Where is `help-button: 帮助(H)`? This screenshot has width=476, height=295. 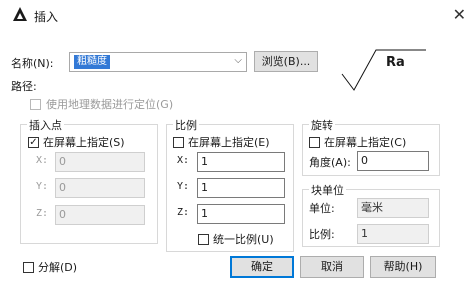 help-button: 帮助(H) is located at coordinates (403, 267).